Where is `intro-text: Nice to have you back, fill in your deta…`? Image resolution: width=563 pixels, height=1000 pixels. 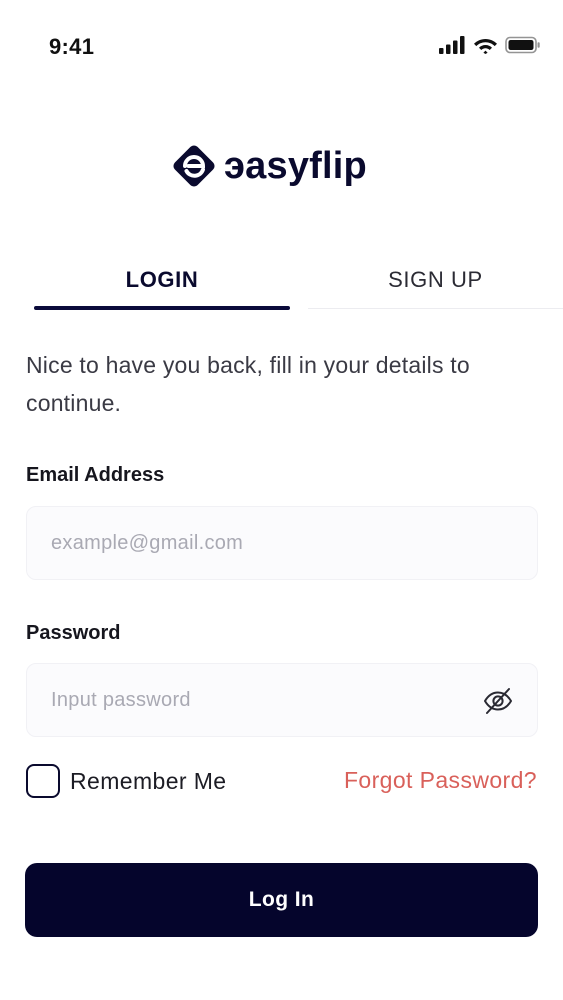 intro-text: Nice to have you back, fill in your deta… is located at coordinates (248, 384).